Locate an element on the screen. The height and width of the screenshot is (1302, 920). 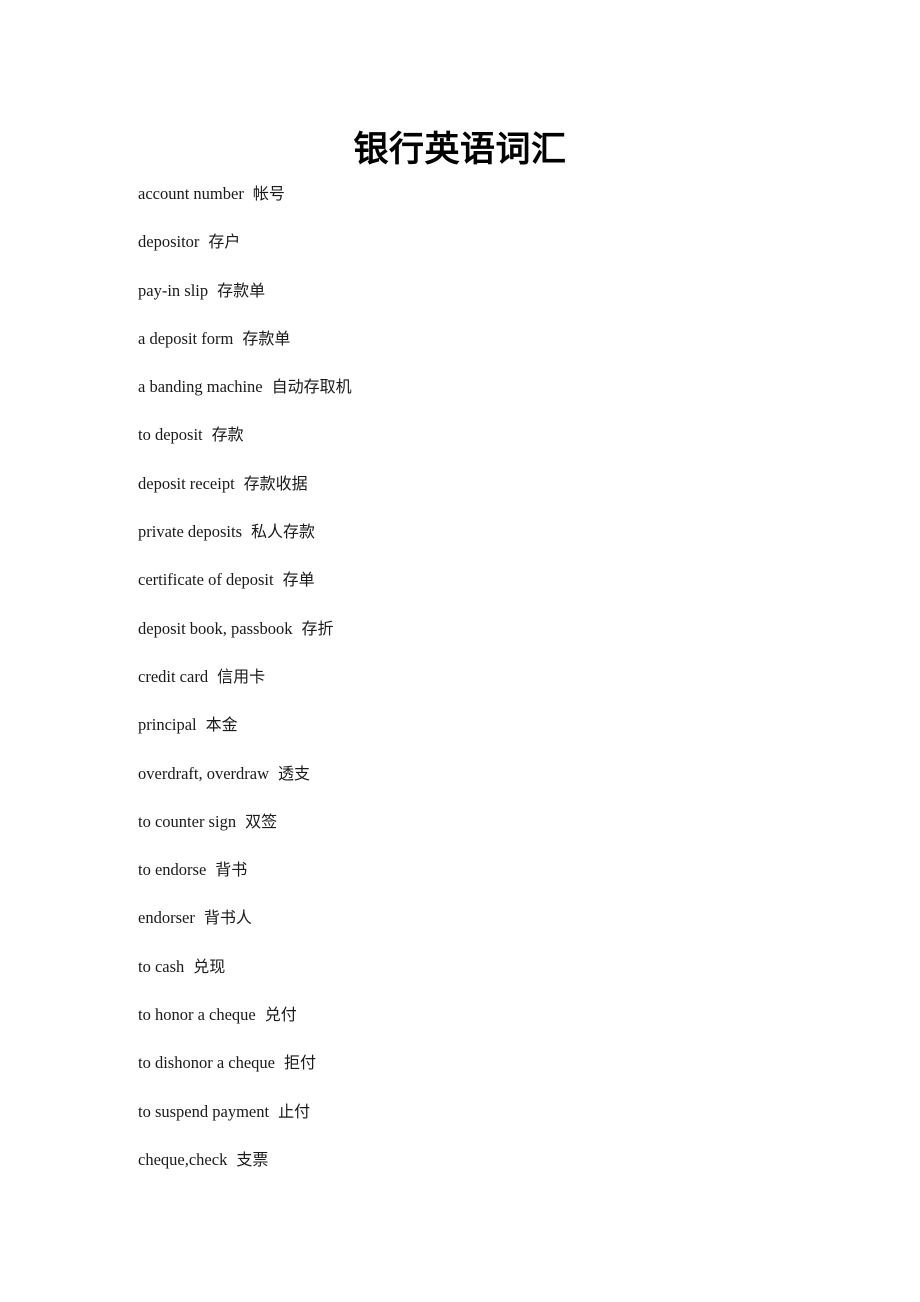
term-chinese: 背书人 is located at coordinates (227, 918).